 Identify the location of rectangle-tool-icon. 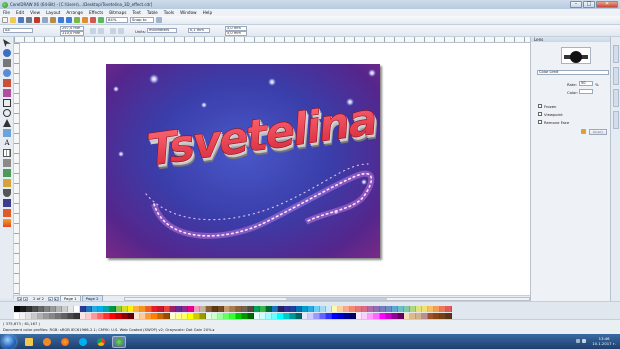
(7, 103).